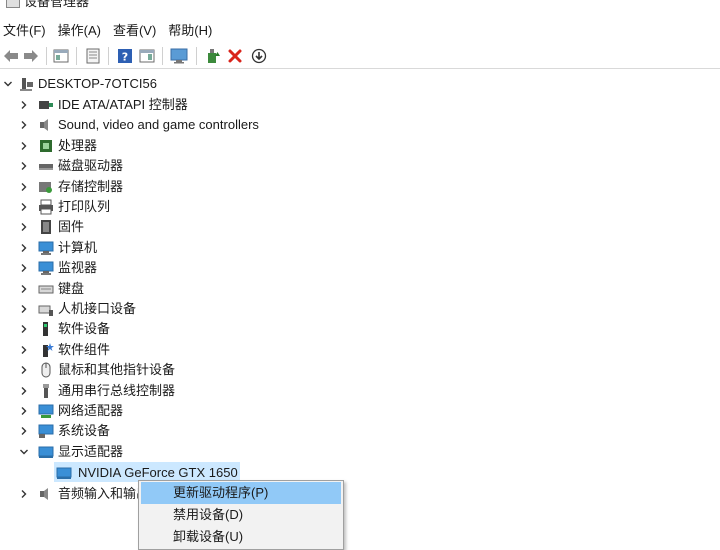 The height and width of the screenshot is (550, 720). I want to click on action-pane-icon, so click(147, 56).